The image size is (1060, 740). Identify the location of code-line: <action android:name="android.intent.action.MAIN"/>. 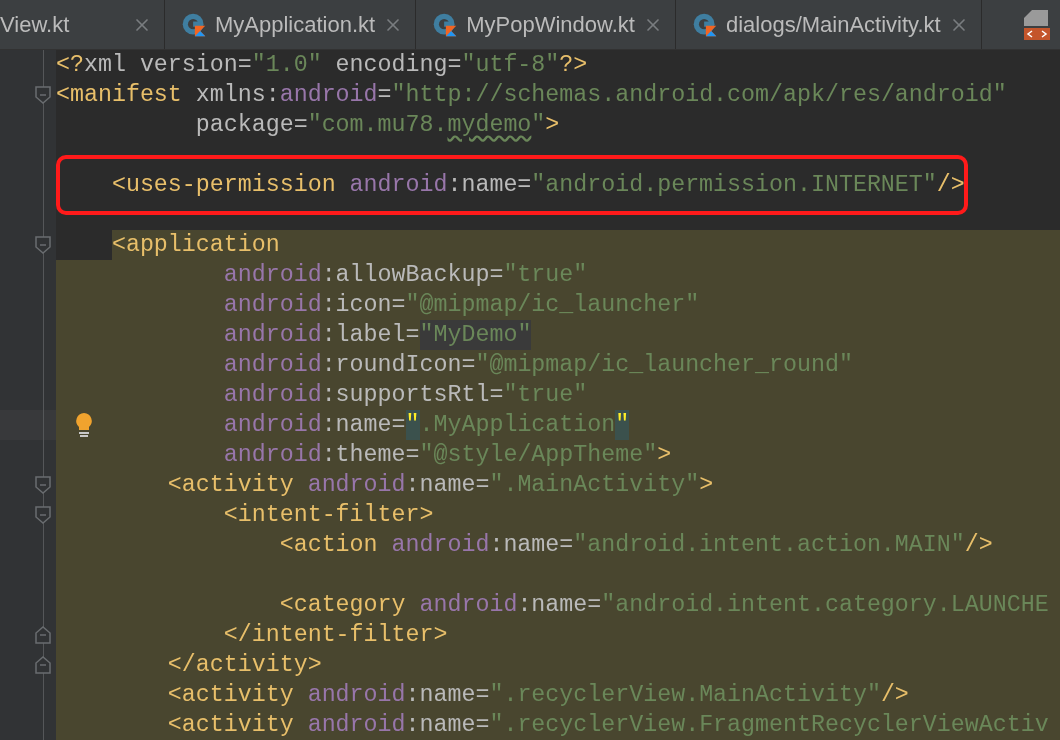
(635, 545).